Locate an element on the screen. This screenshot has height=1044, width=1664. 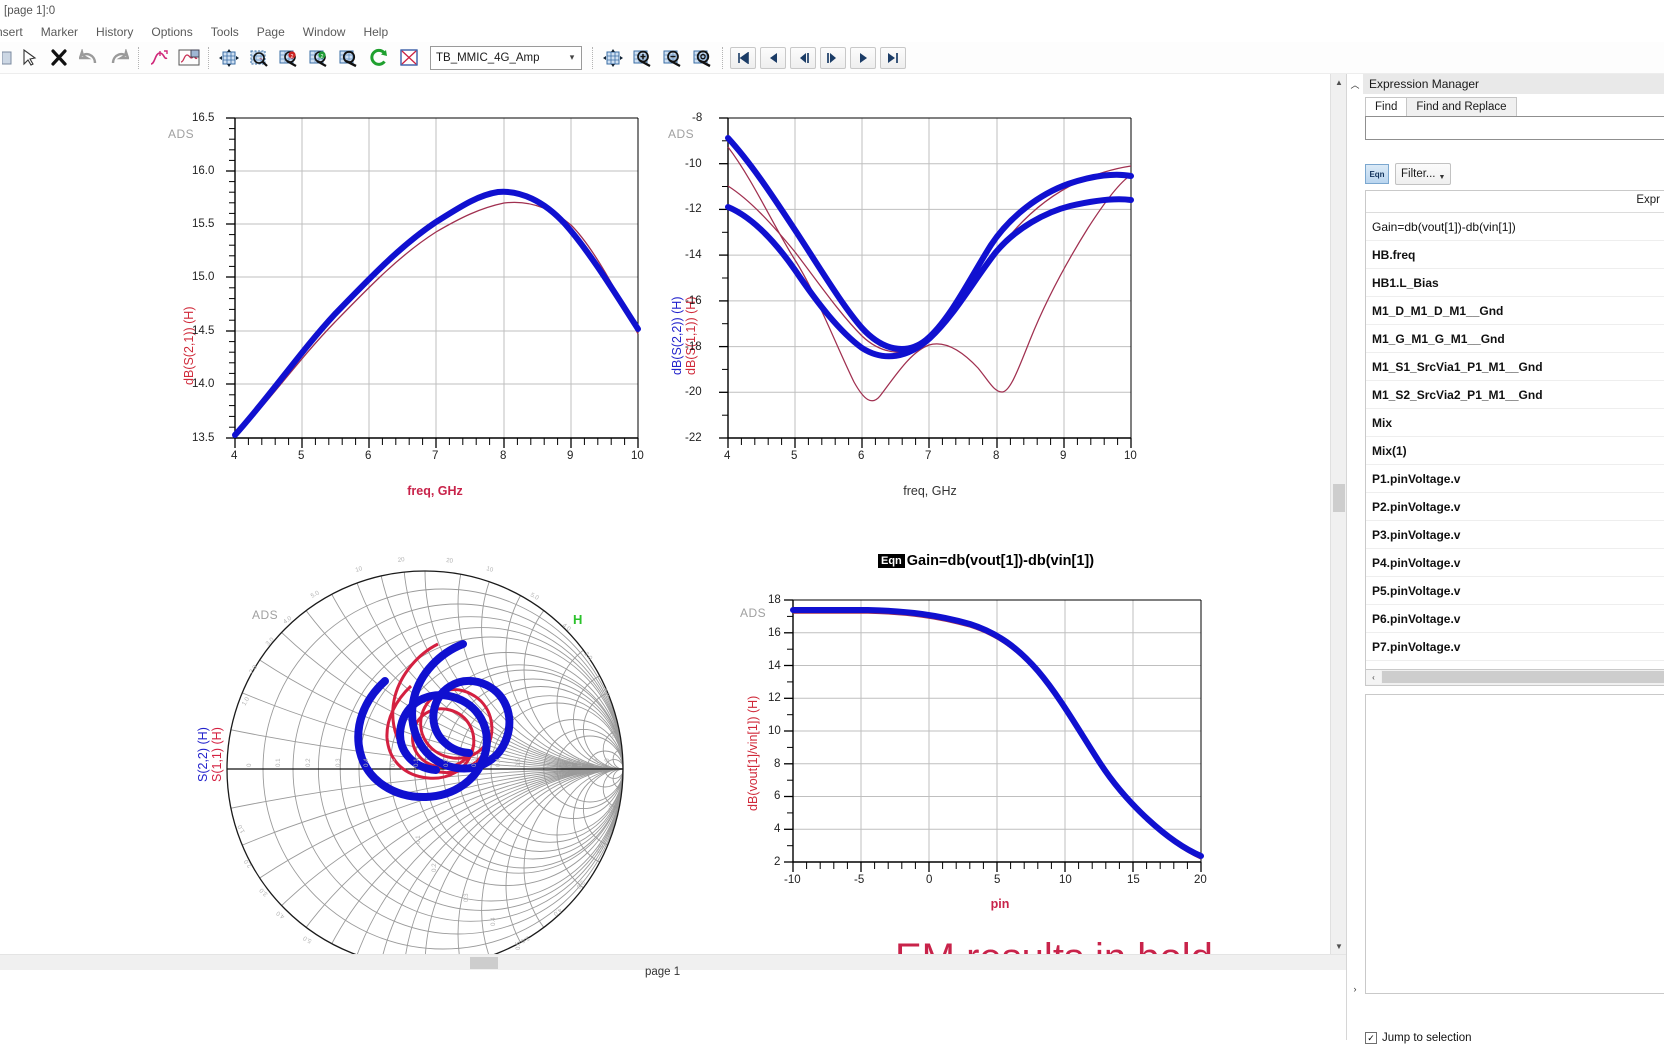
scroll-up-icon: ▲ is located at coordinates (1339, 82).